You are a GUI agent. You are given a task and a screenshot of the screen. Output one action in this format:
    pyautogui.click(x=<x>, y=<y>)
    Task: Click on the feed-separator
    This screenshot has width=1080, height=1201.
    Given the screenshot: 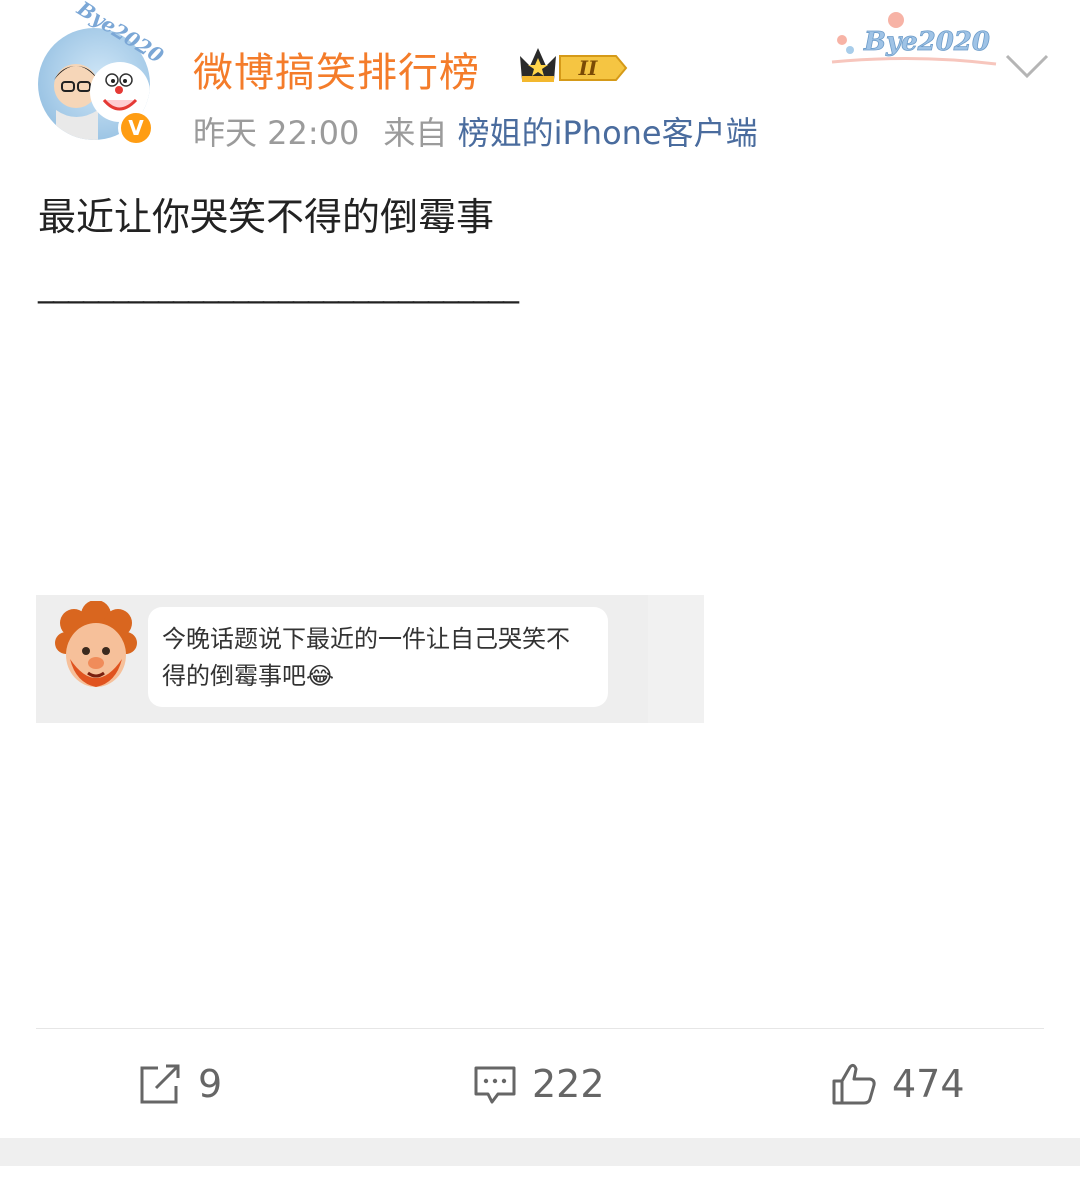 What is the action you would take?
    pyautogui.click(x=540, y=1152)
    